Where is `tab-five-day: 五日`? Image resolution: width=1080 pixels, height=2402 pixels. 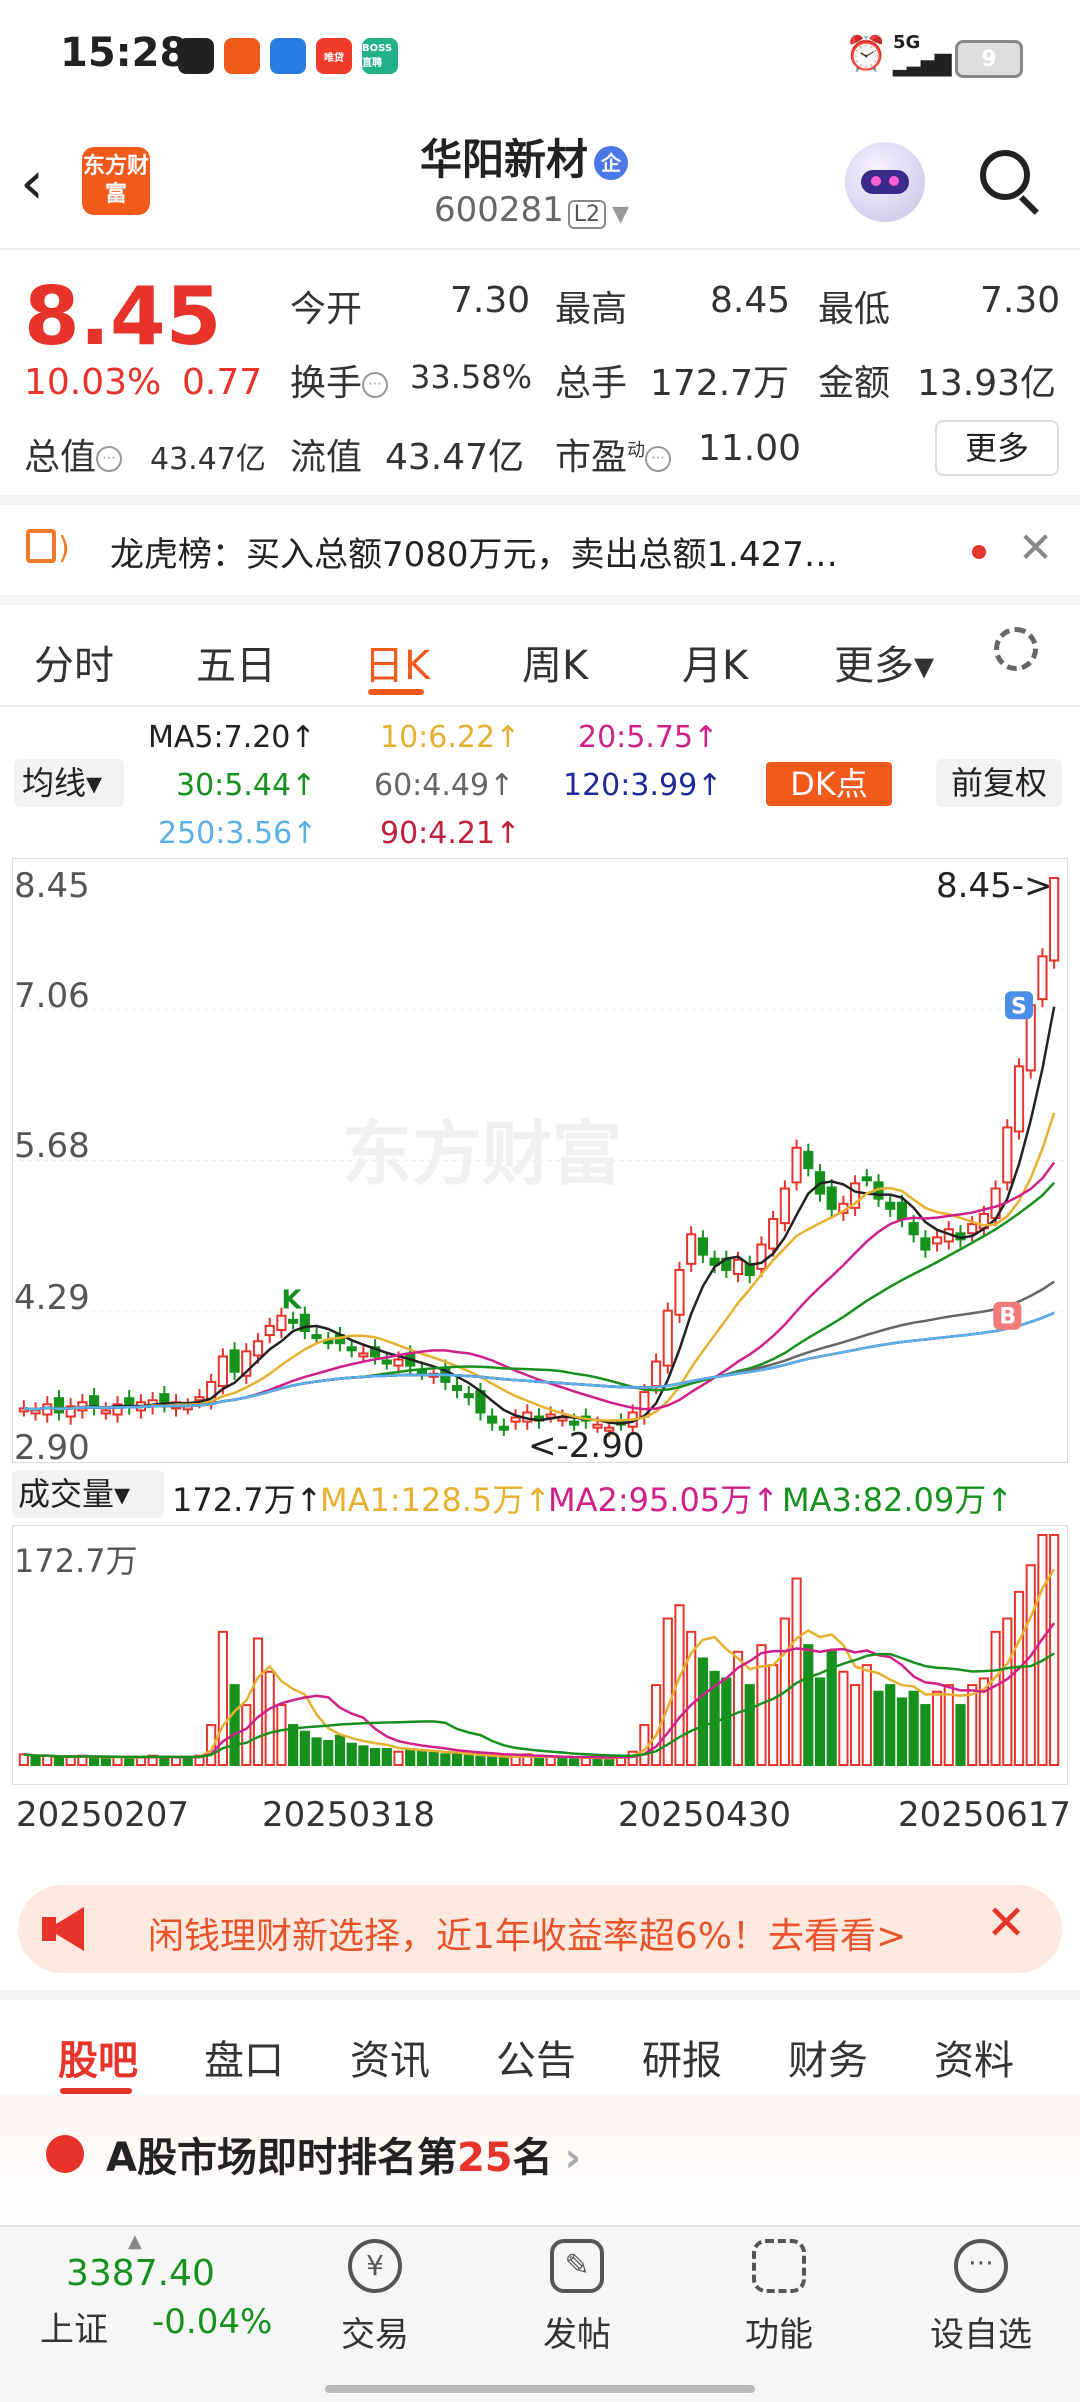 tab-five-day: 五日 is located at coordinates (236, 662).